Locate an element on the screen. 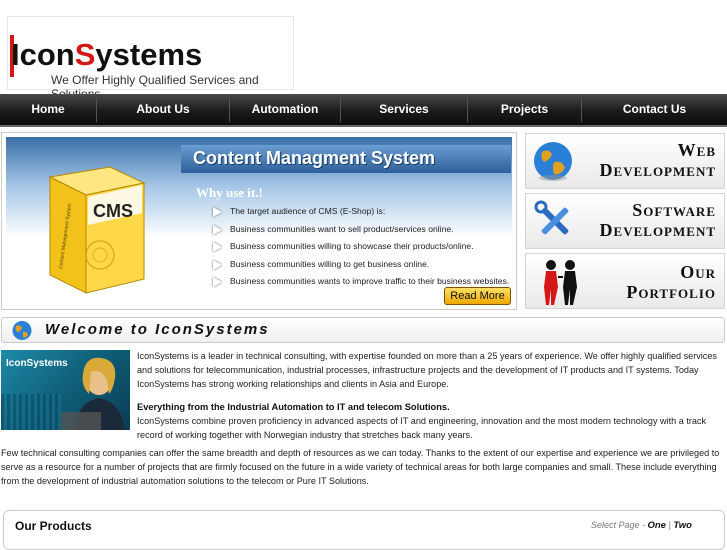 Image resolution: width=727 pixels, height=550 pixels. page-two-link: Two is located at coordinates (682, 525).